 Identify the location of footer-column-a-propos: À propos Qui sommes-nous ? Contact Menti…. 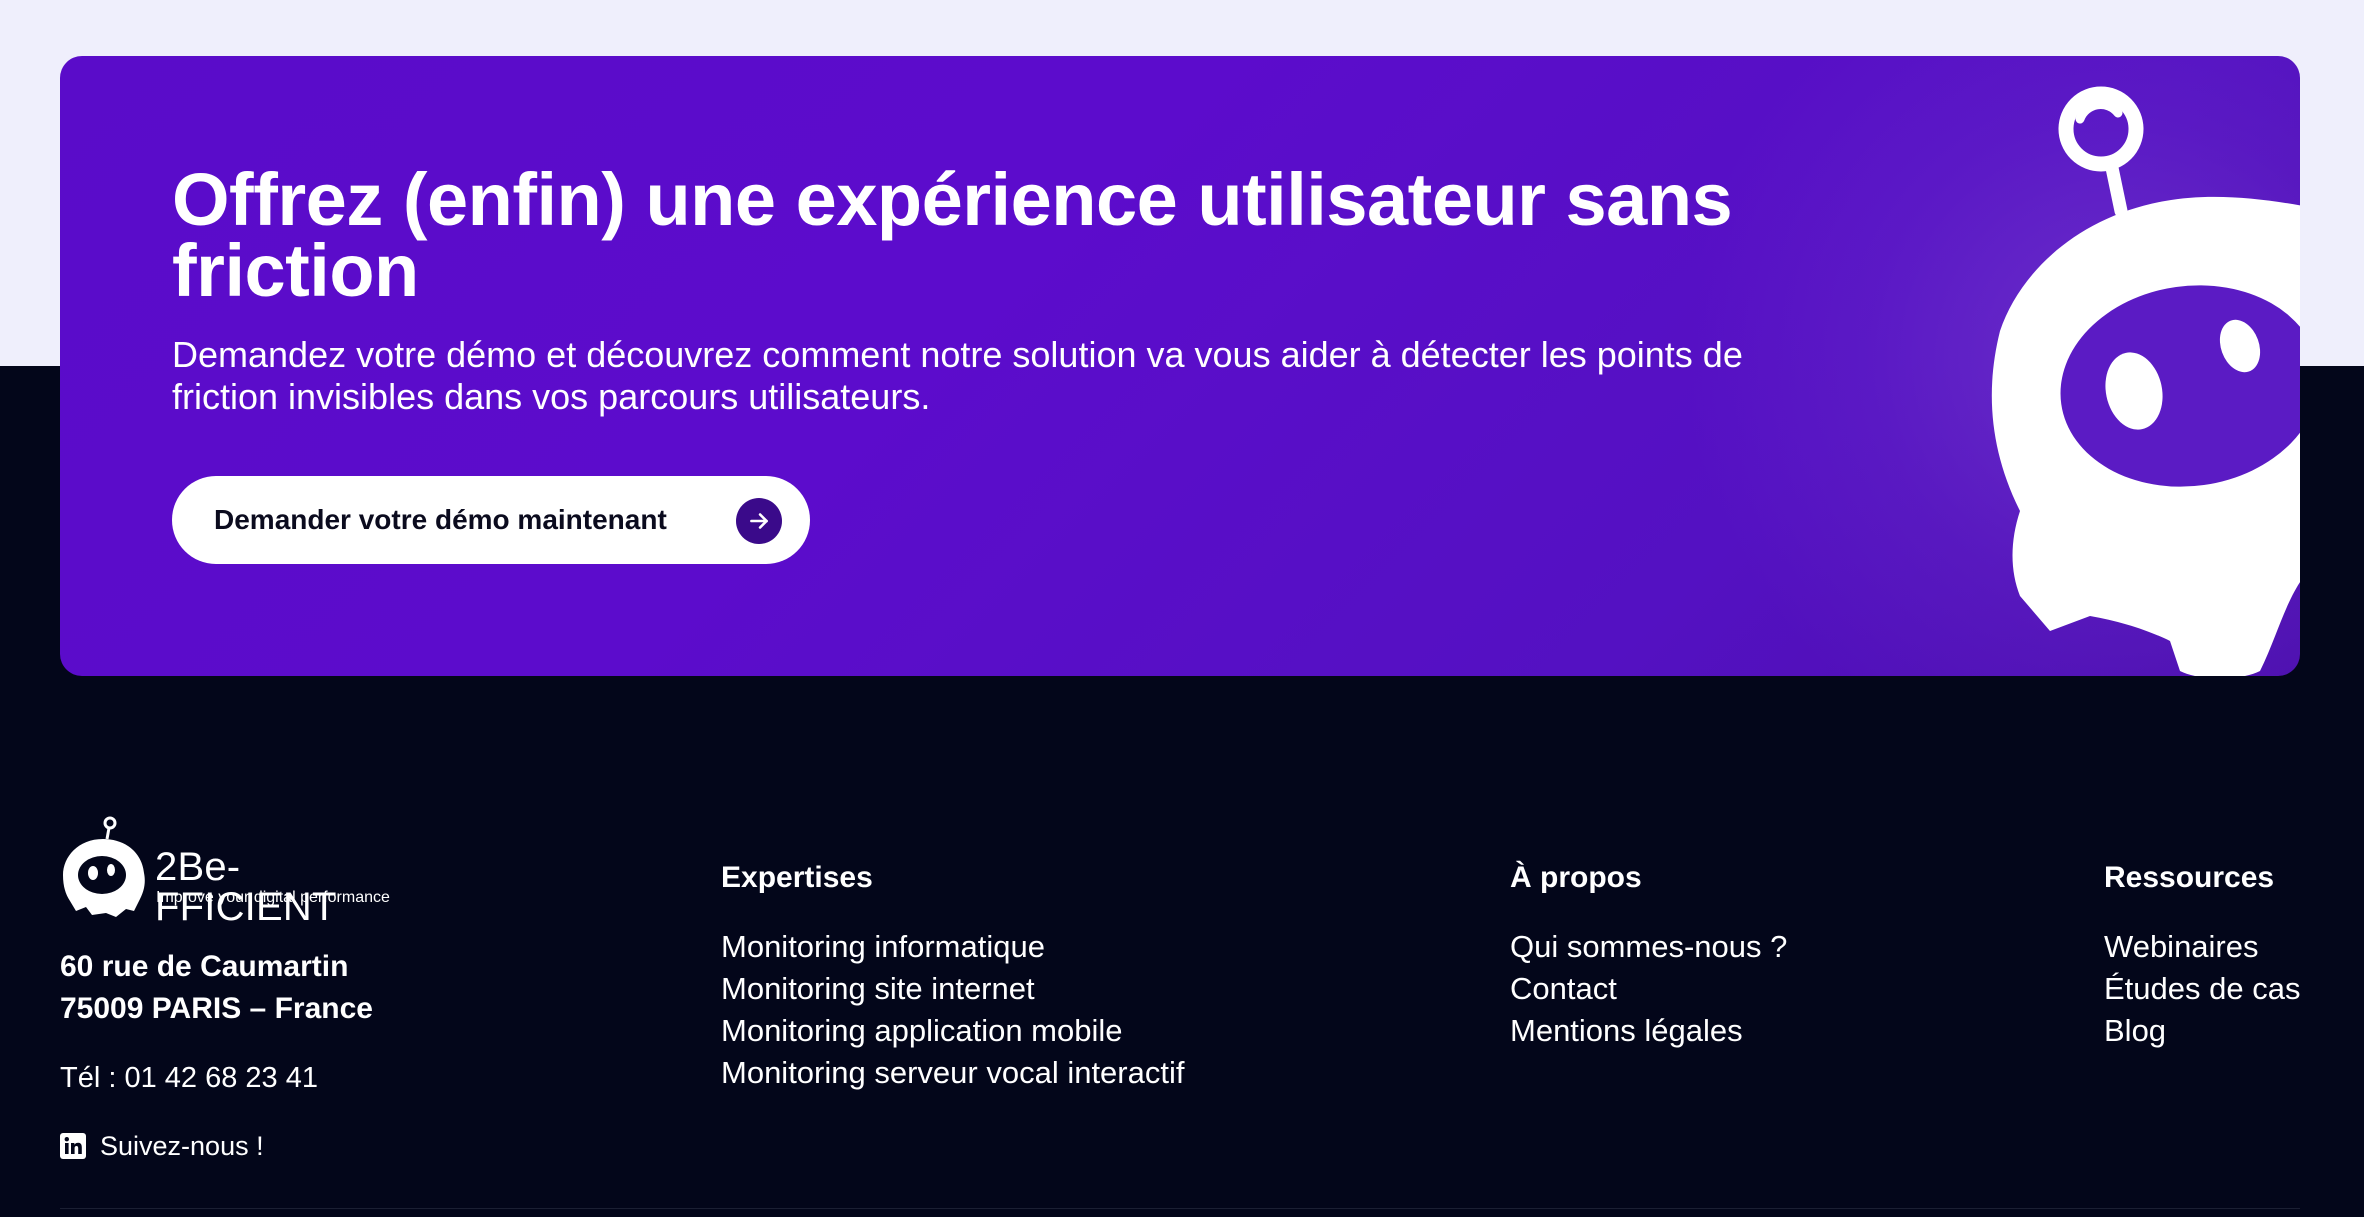
(1648, 956).